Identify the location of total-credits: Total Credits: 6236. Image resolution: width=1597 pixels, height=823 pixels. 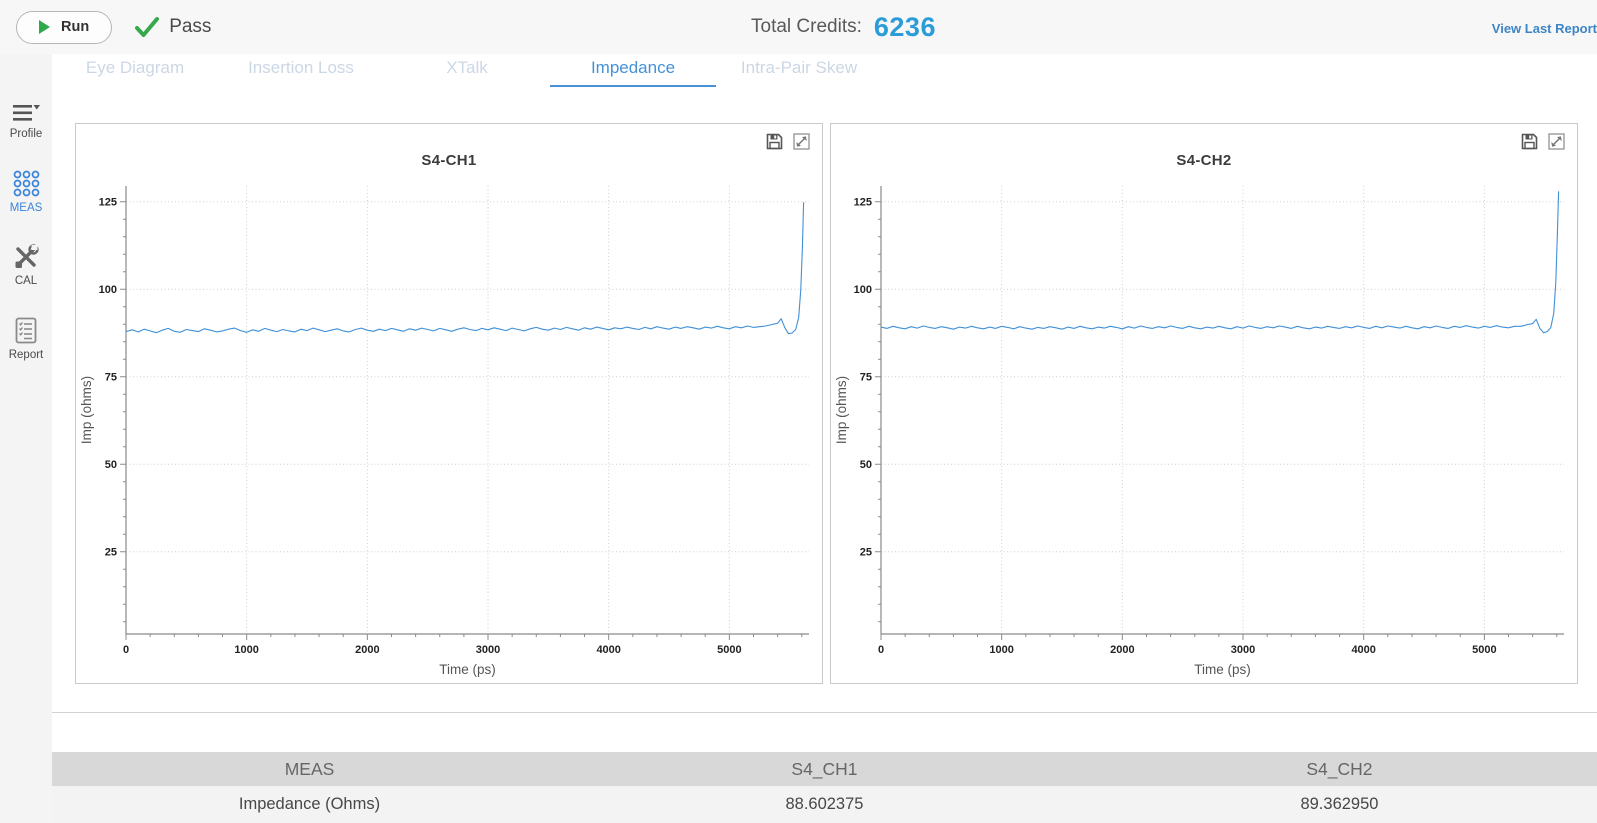
(843, 27).